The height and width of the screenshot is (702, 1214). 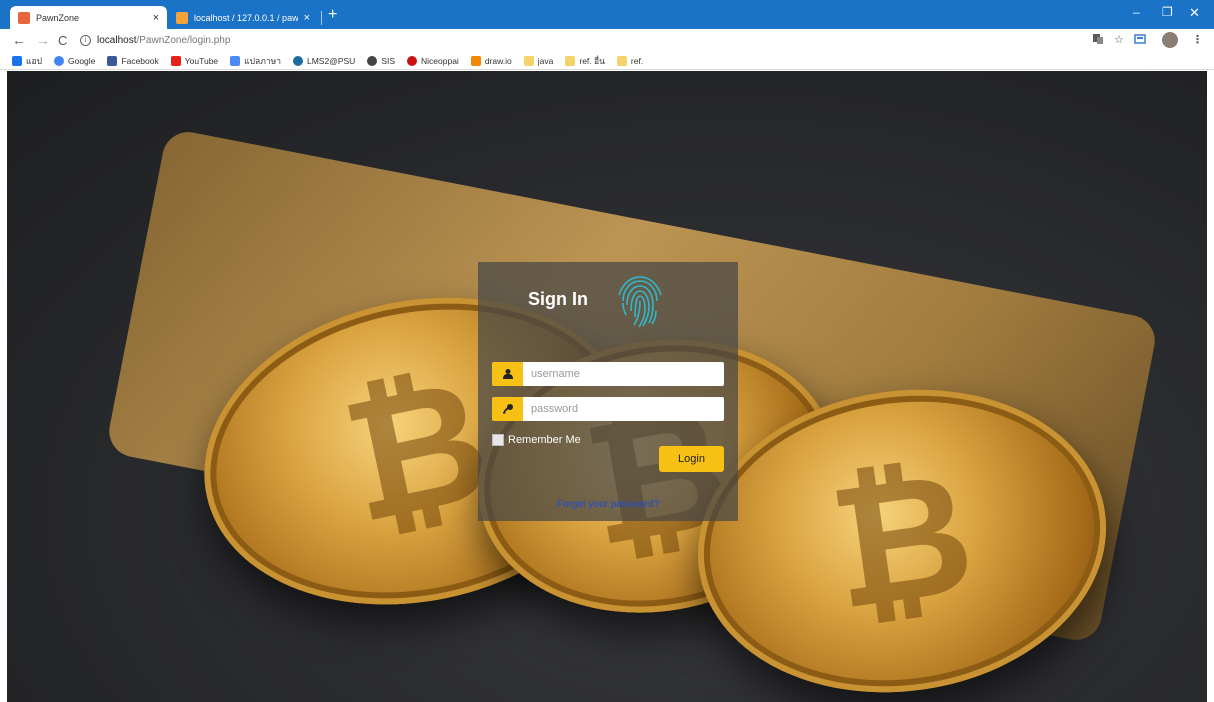 I want to click on username-input, so click(x=623, y=374).